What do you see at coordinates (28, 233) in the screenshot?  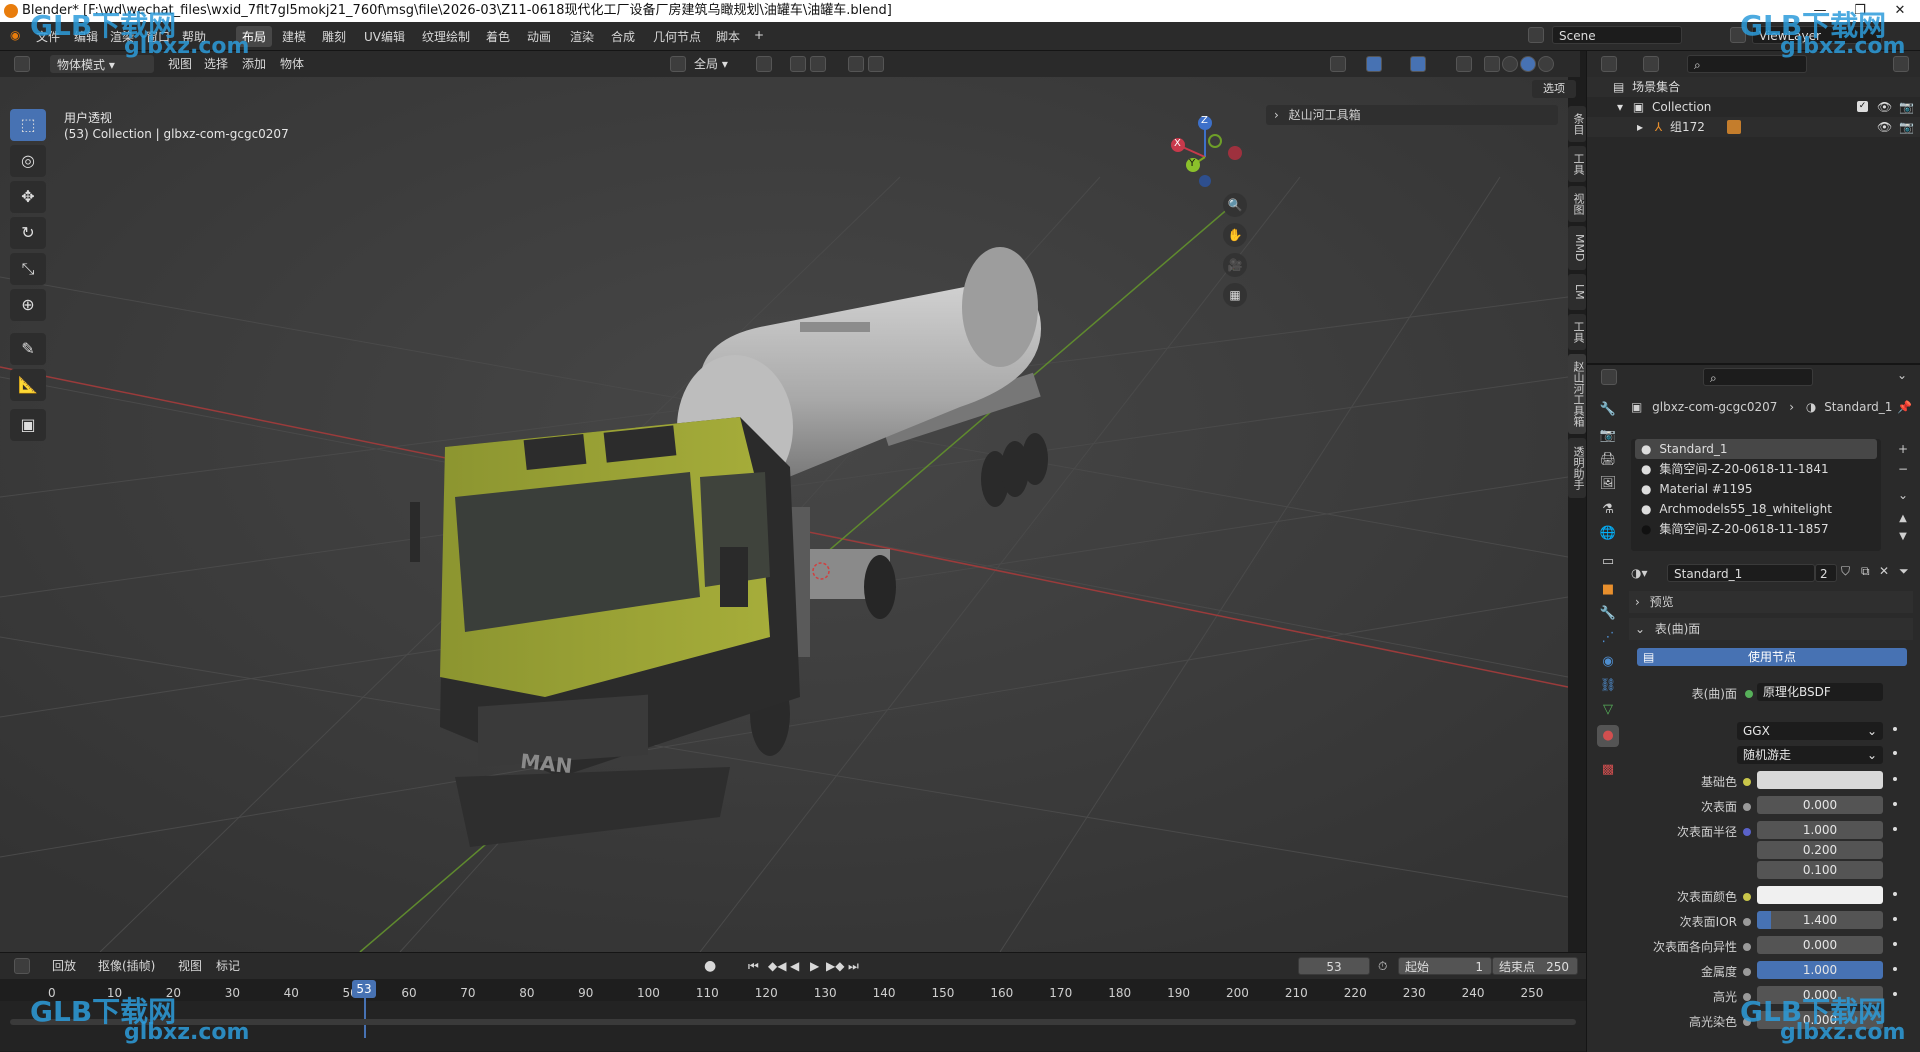 I see `rotate-tool: ↻` at bounding box center [28, 233].